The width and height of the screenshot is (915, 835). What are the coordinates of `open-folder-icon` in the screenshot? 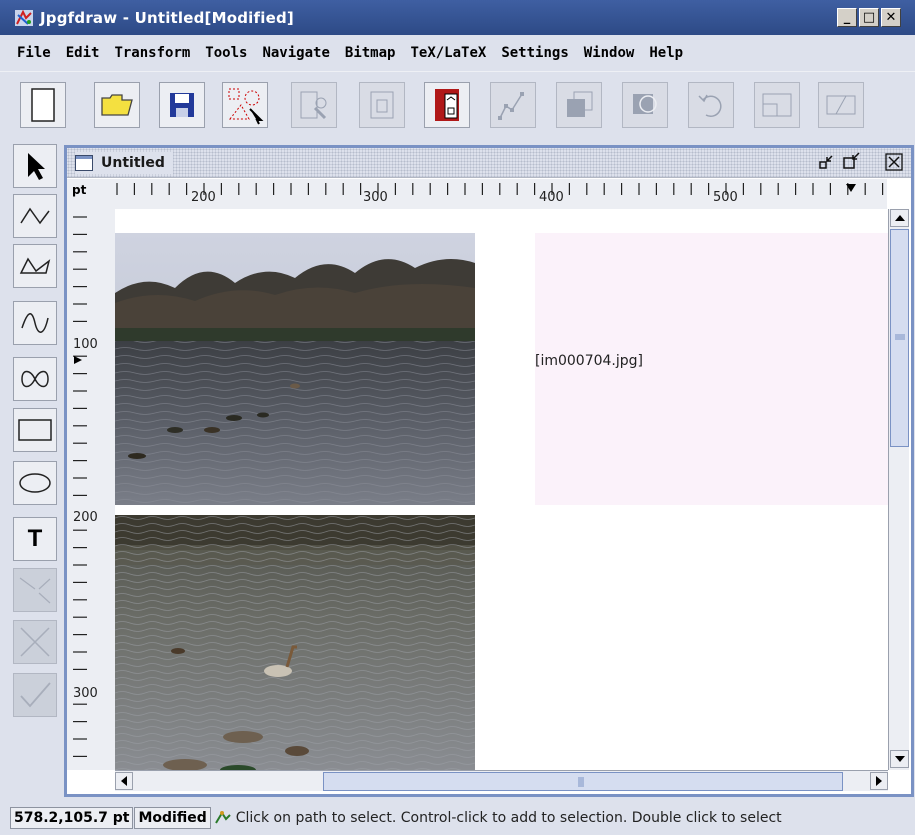 It's located at (117, 105).